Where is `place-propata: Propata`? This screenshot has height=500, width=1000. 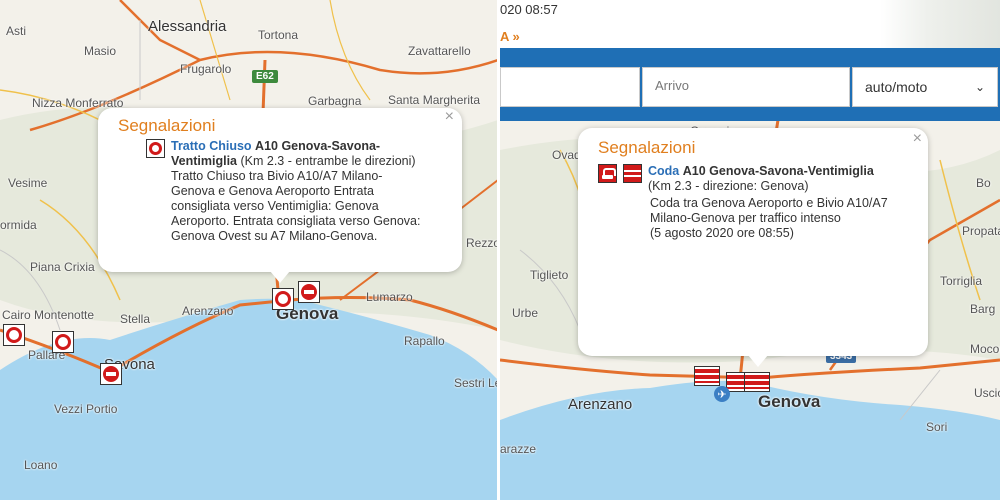 place-propata: Propata is located at coordinates (981, 231).